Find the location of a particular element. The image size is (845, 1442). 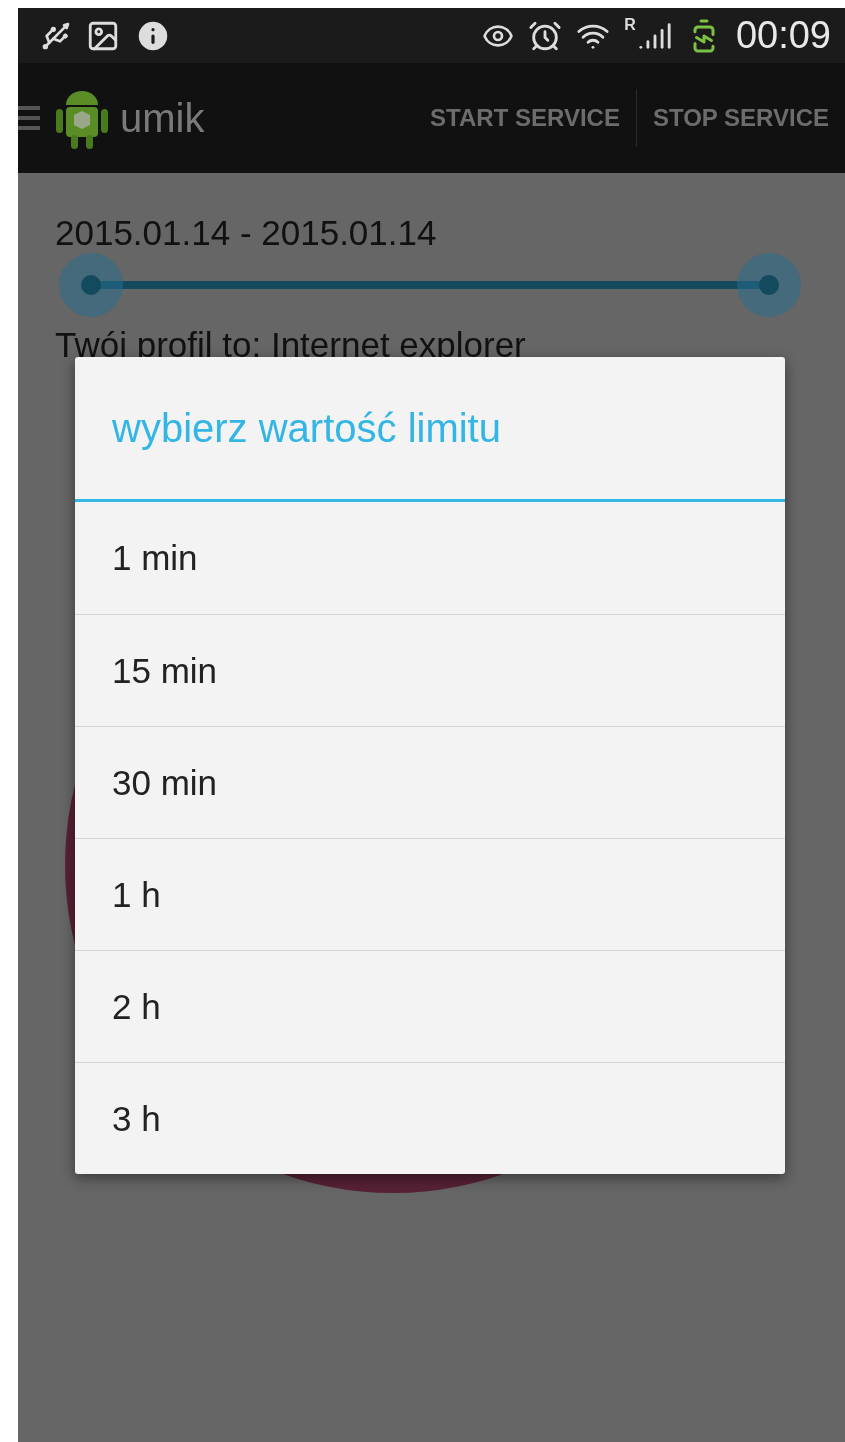

dialog-option: 2 h is located at coordinates (430, 1006).